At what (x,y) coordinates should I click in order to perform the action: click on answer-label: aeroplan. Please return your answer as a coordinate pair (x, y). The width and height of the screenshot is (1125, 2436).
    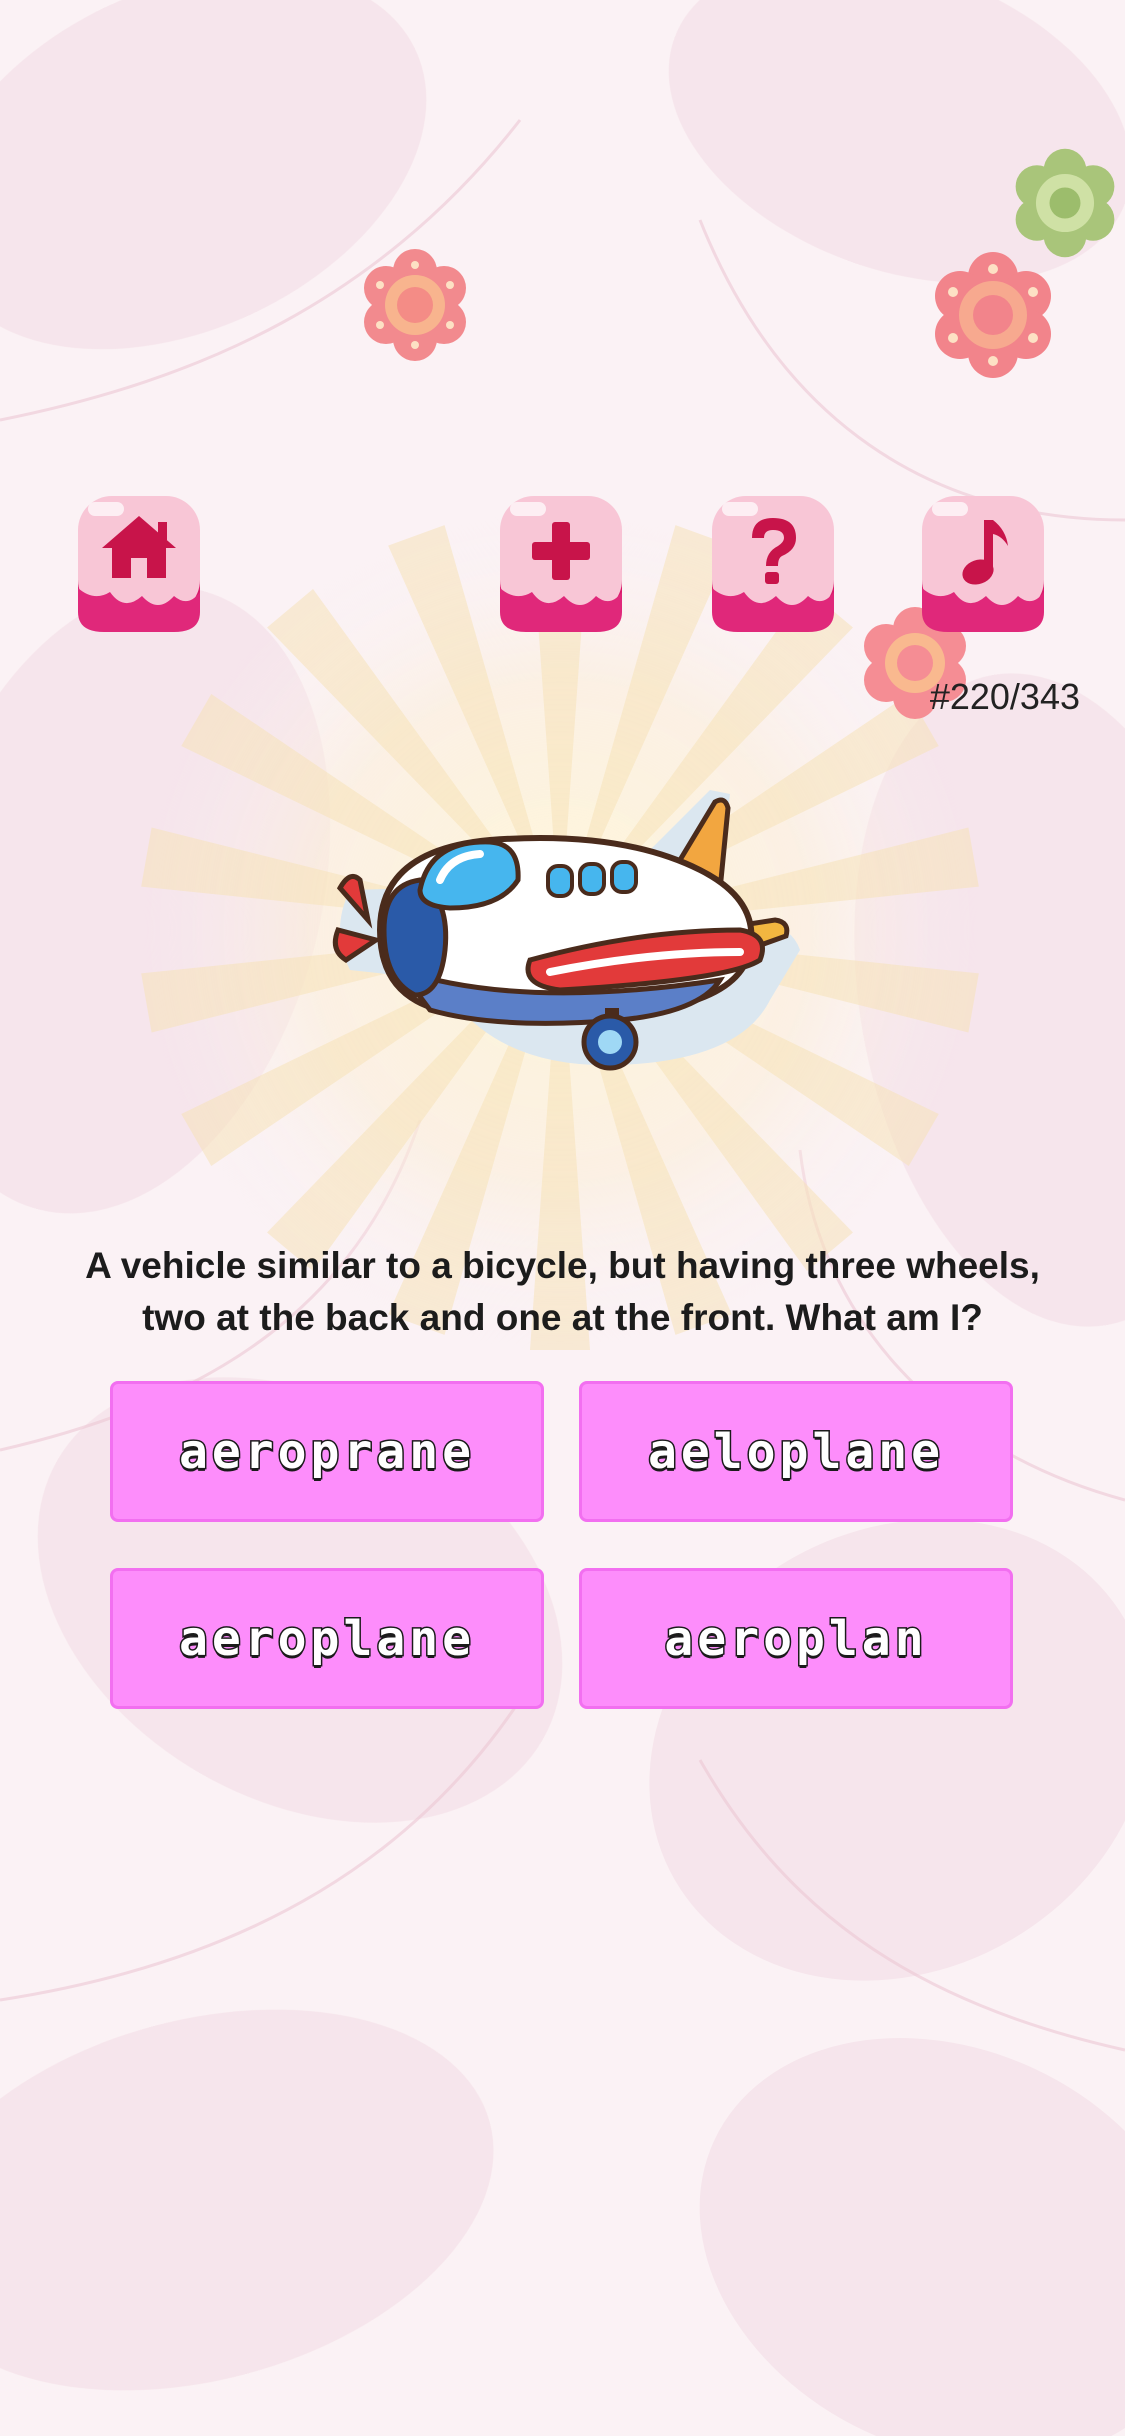
    Looking at the image, I should click on (795, 1638).